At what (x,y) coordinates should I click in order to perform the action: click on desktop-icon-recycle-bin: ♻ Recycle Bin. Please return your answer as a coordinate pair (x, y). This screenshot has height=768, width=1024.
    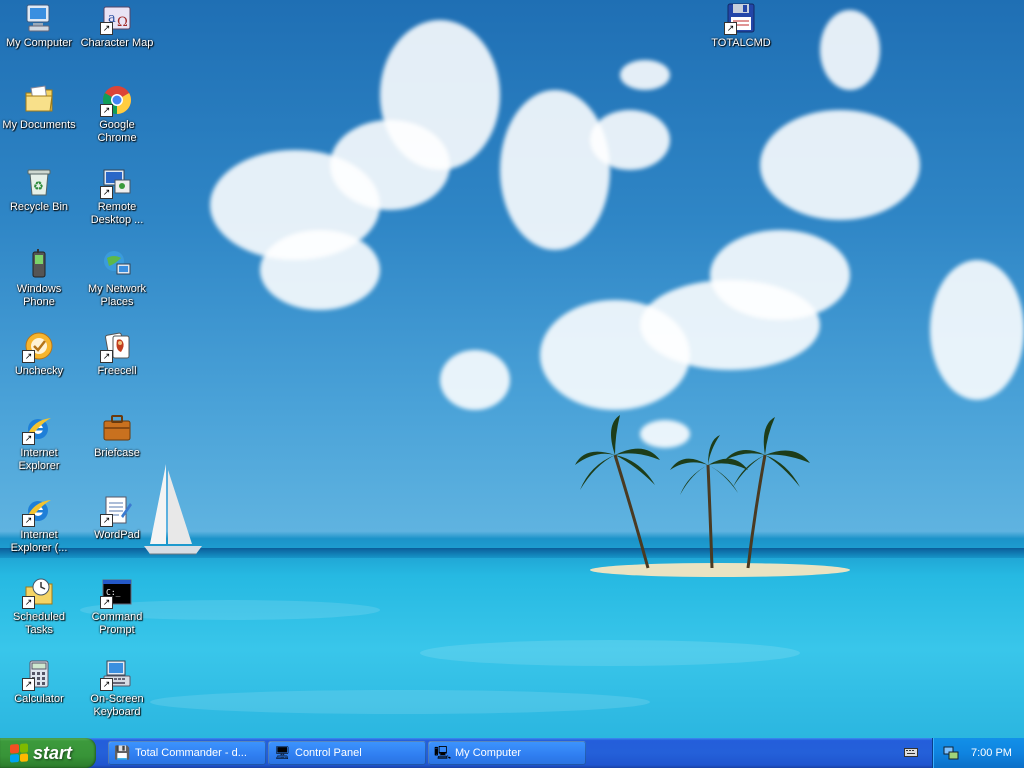
    Looking at the image, I should click on (39, 190).